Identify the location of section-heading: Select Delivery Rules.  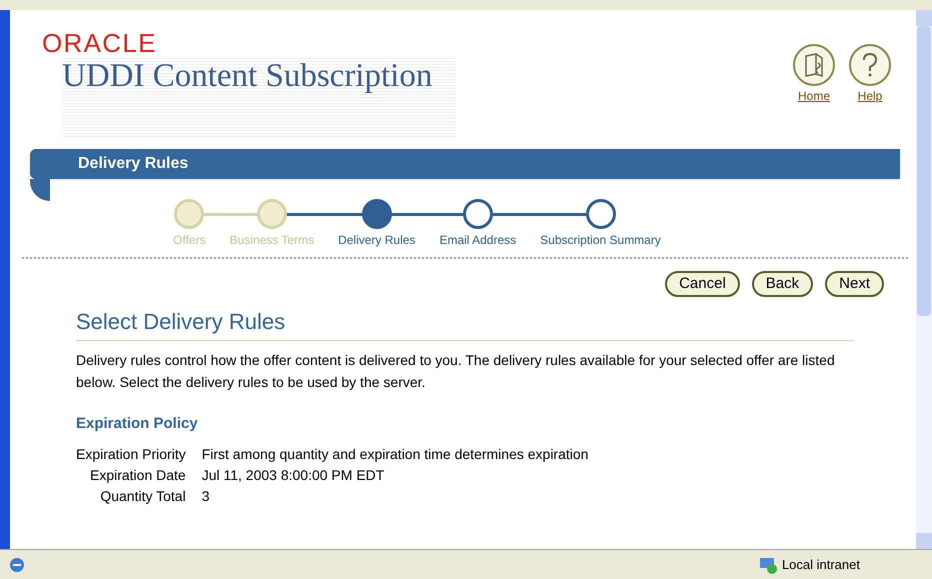
(465, 323).